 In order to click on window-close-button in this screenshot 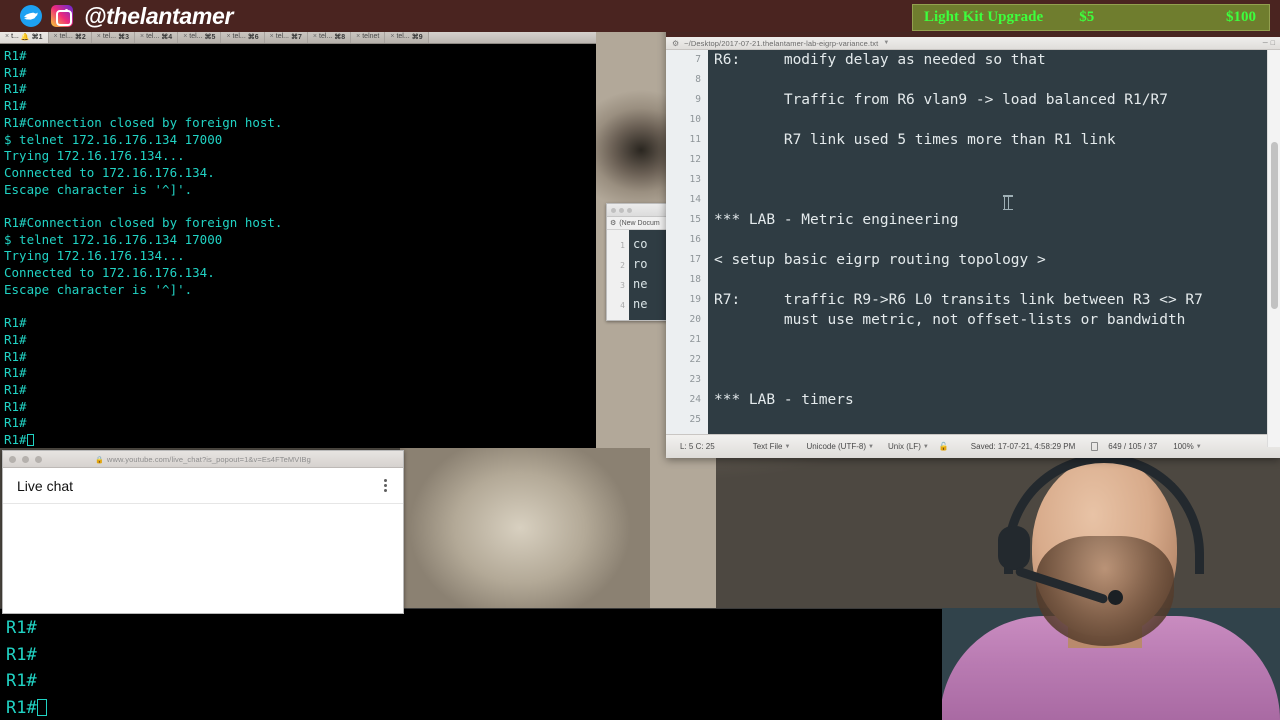, I will do `click(613, 210)`.